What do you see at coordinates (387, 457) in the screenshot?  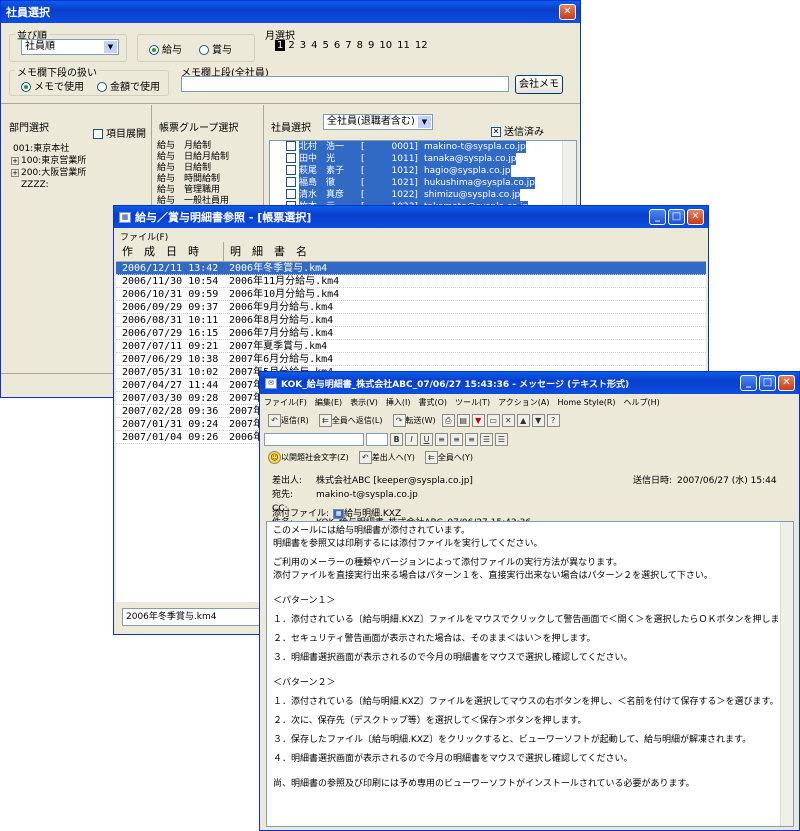 I see `reply-sender-button: ↶ 差出人へ(Y)` at bounding box center [387, 457].